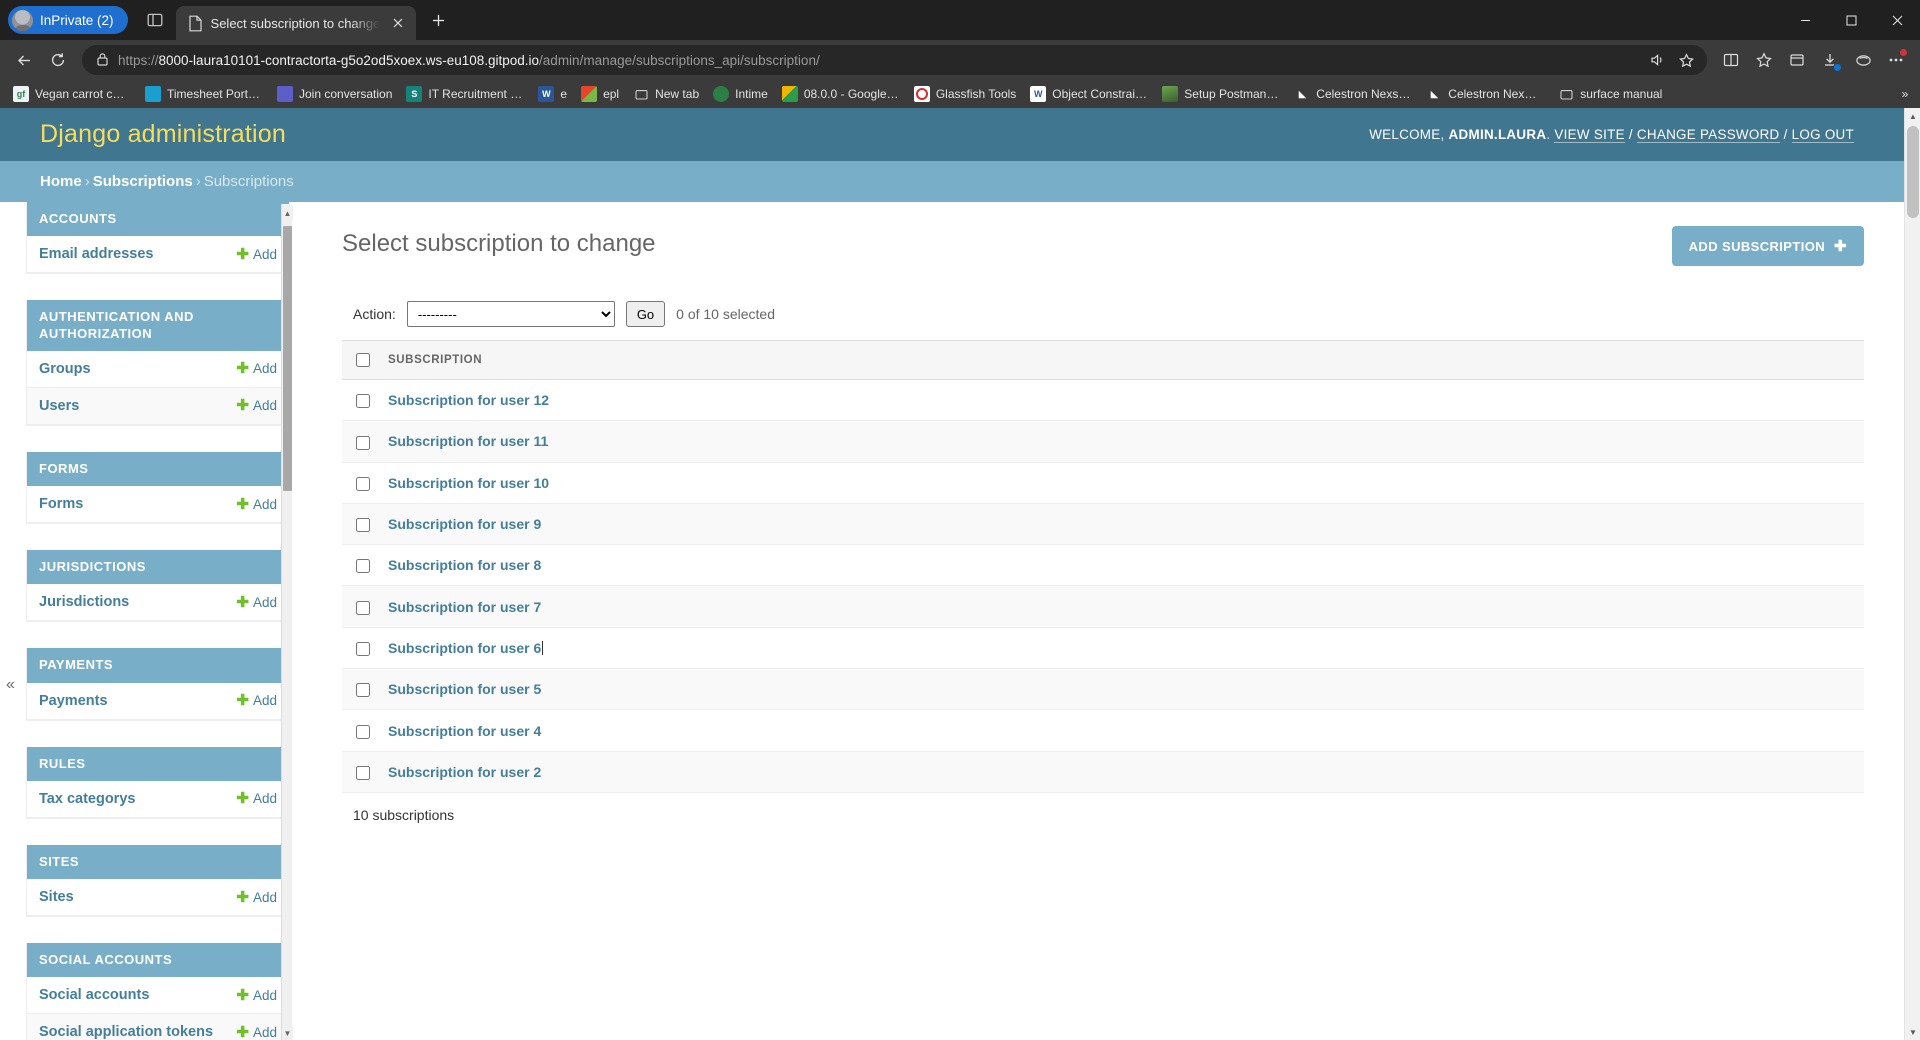  What do you see at coordinates (1830, 60) in the screenshot?
I see `downloads-icon` at bounding box center [1830, 60].